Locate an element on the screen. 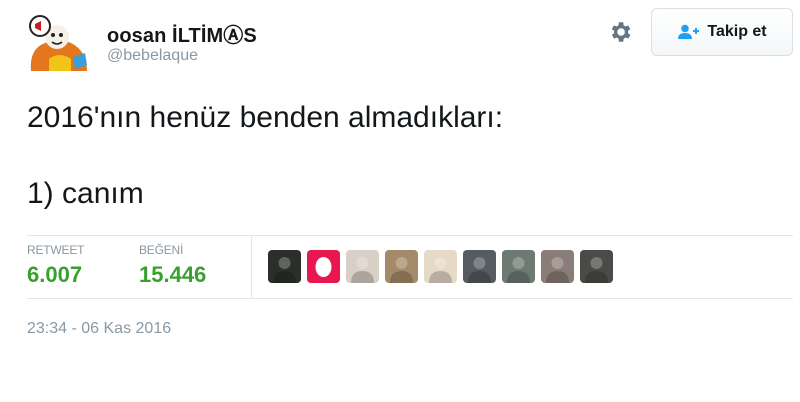 Image resolution: width=800 pixels, height=402 pixels. divider-bottom is located at coordinates (410, 298).